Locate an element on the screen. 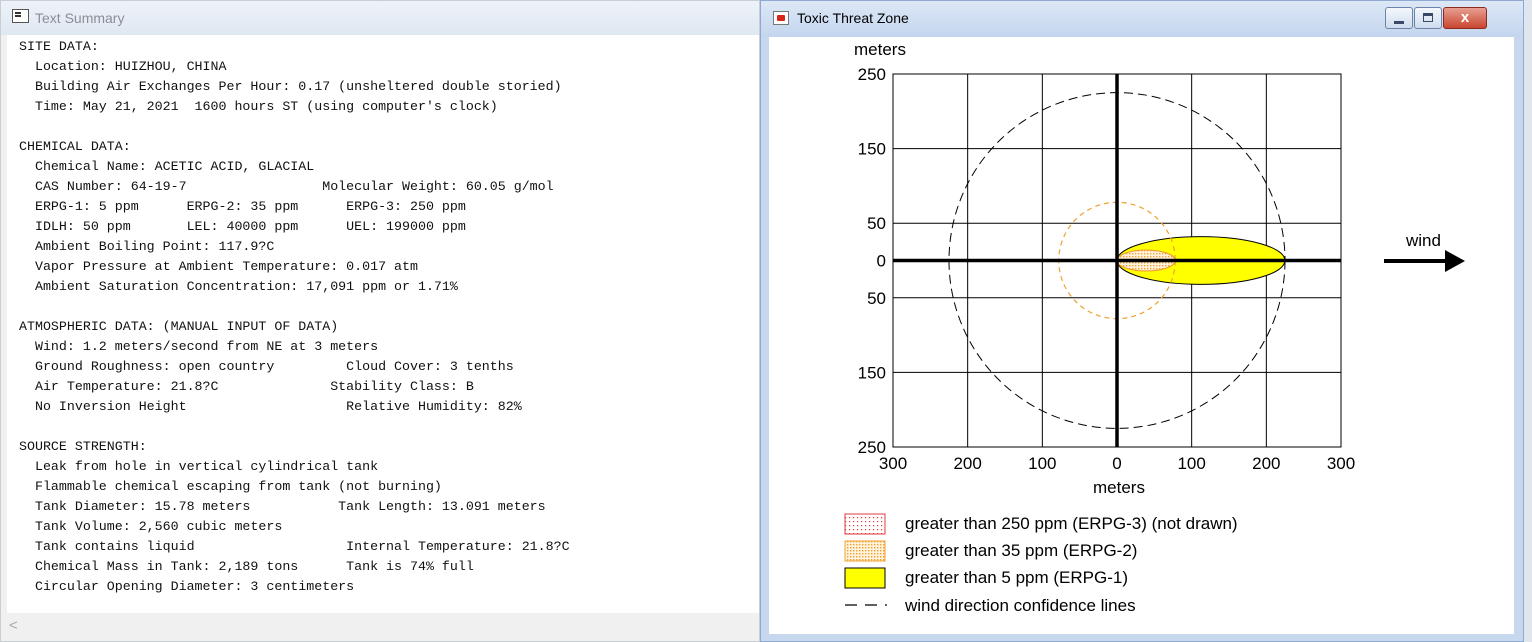 This screenshot has height=642, width=1532. legend-erpg2-swatch is located at coordinates (865, 551).